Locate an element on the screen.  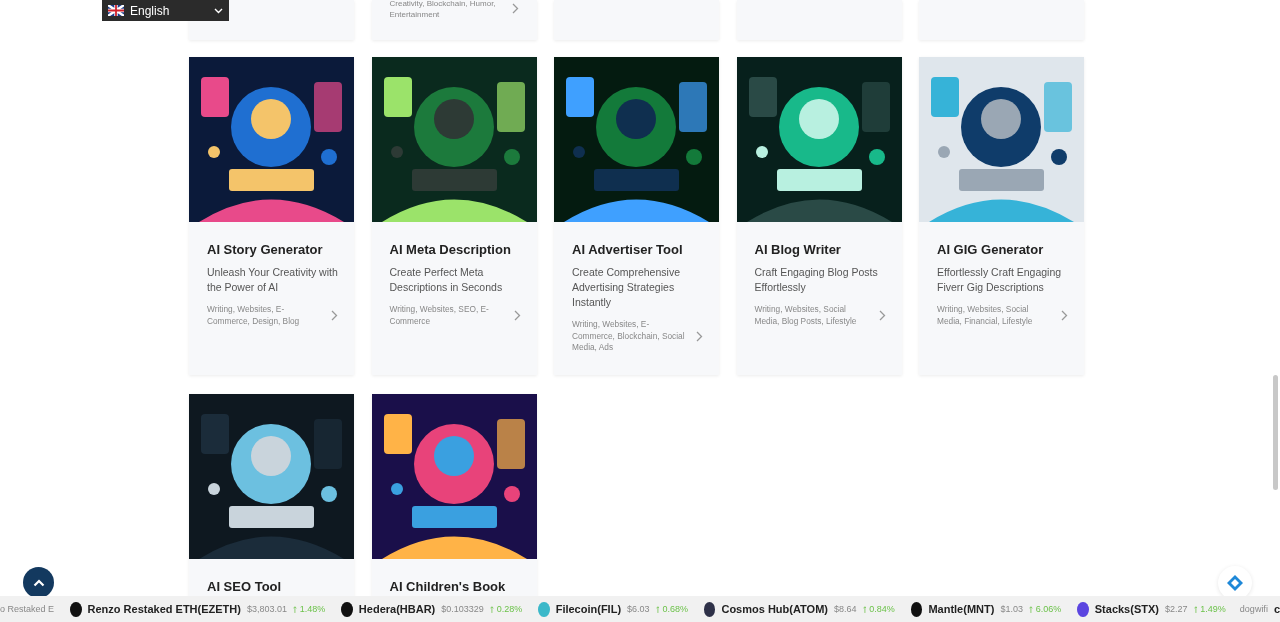
coin-name: Cosmos Hub(ATOM) is located at coordinates (774, 609).